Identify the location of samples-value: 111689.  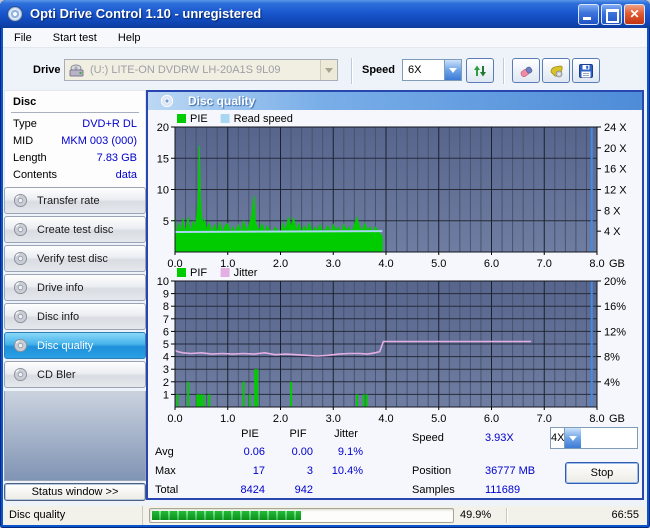
(503, 490).